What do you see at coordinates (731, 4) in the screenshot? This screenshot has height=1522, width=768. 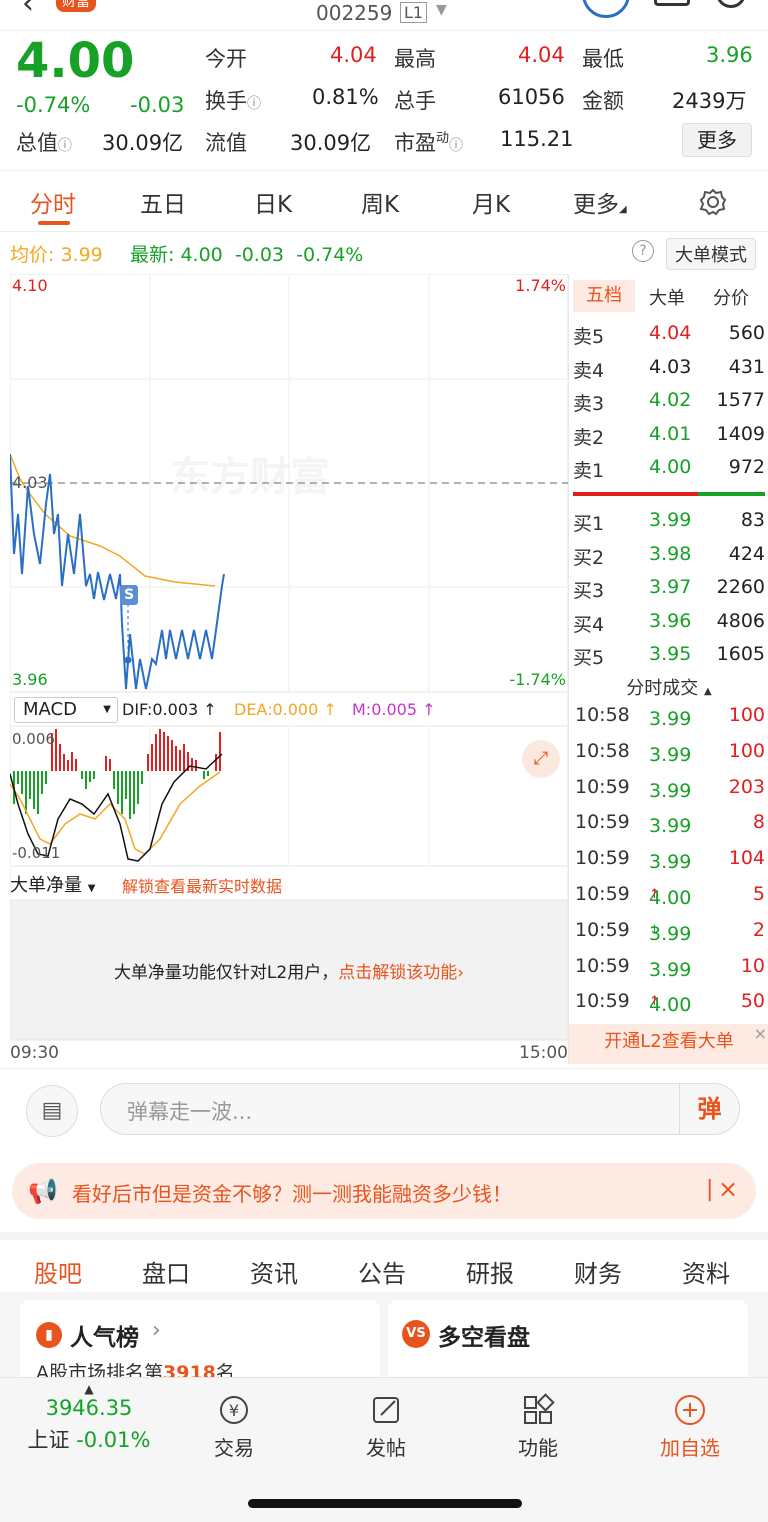 I see `search-icon` at bounding box center [731, 4].